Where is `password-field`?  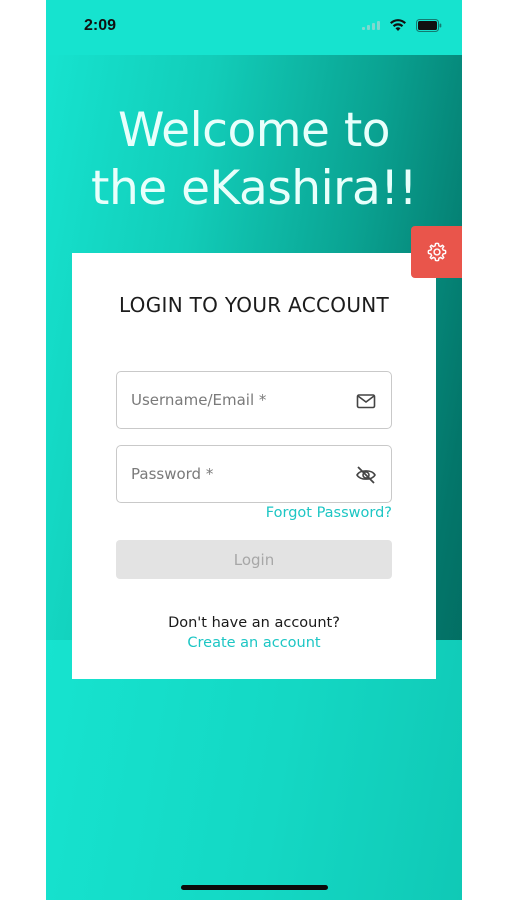 password-field is located at coordinates (254, 474).